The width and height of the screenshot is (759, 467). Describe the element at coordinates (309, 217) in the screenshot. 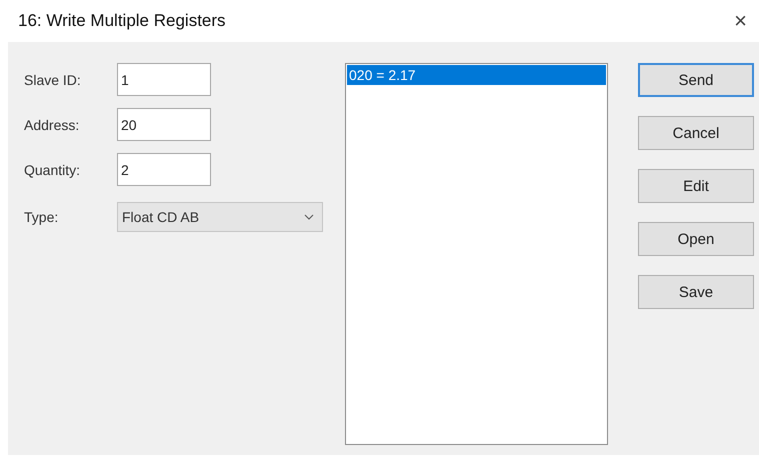

I see `caret-icon` at that location.